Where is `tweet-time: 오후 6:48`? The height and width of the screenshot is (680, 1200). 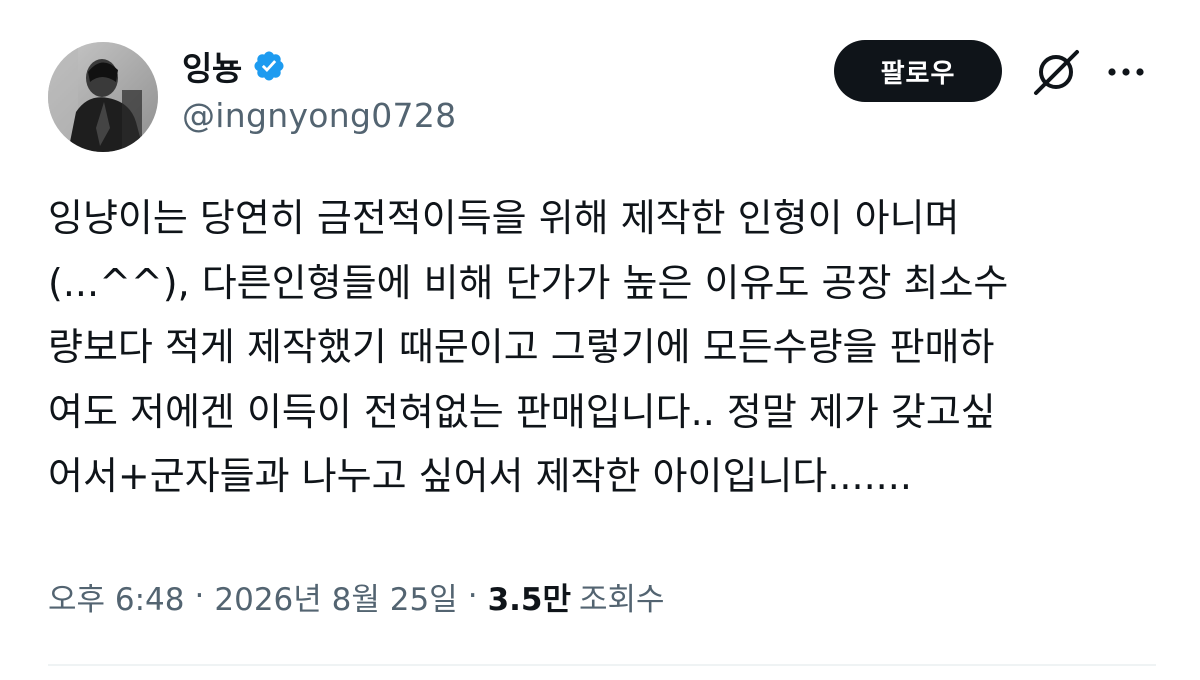
tweet-time: 오후 6:48 is located at coordinates (116, 596).